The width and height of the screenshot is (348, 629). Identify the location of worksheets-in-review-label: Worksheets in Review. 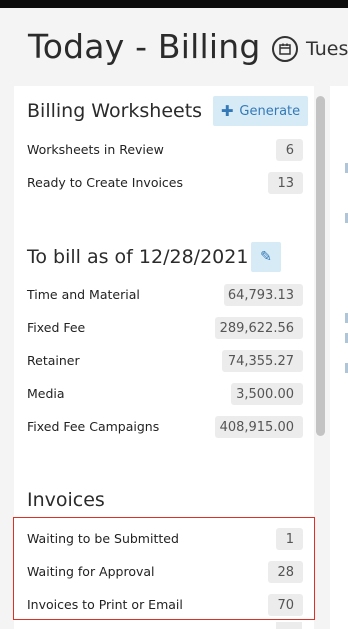
(95, 149).